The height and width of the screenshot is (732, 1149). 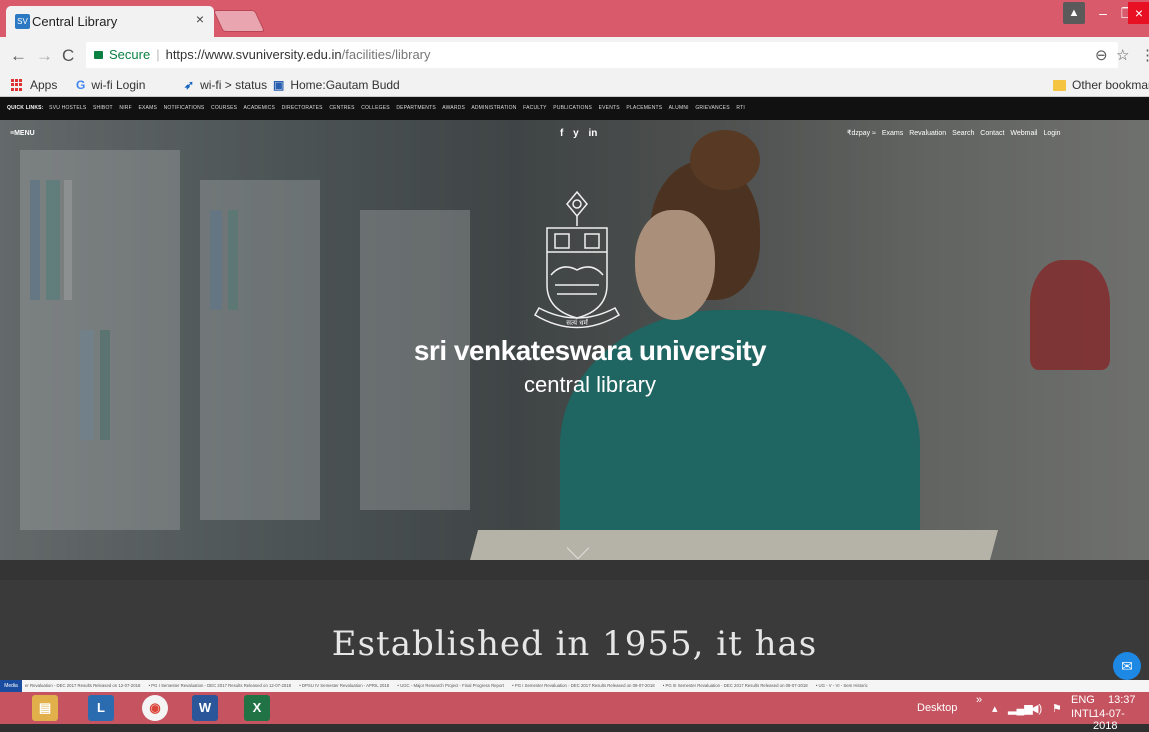 What do you see at coordinates (1121, 720) in the screenshot?
I see `clock-date: 14-07-2018` at bounding box center [1121, 720].